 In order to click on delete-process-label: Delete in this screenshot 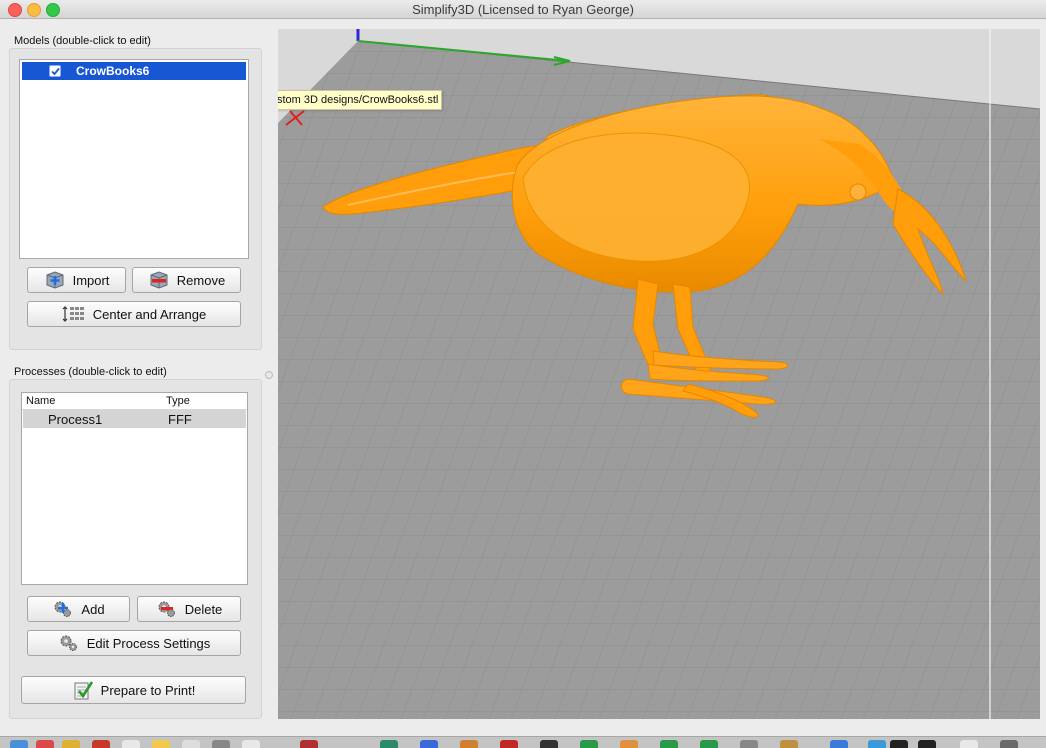, I will do `click(203, 609)`.